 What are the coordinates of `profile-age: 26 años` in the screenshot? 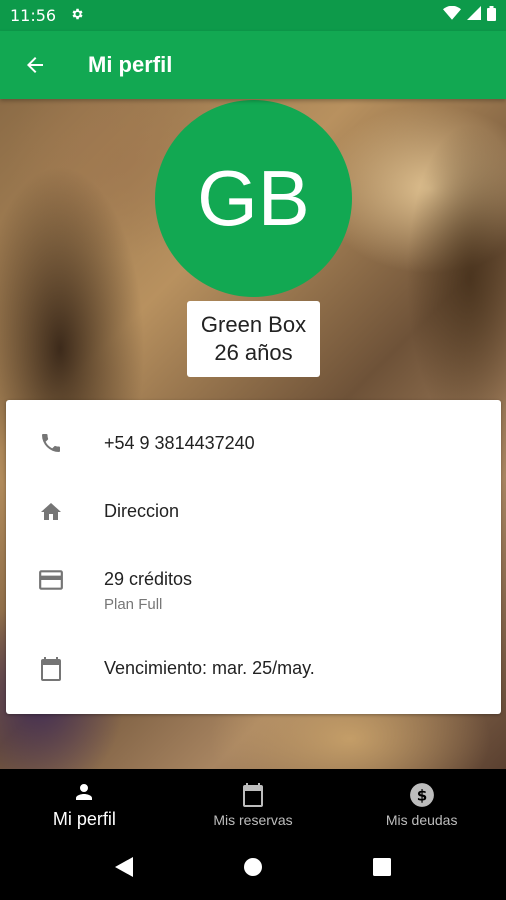 It's located at (253, 352).